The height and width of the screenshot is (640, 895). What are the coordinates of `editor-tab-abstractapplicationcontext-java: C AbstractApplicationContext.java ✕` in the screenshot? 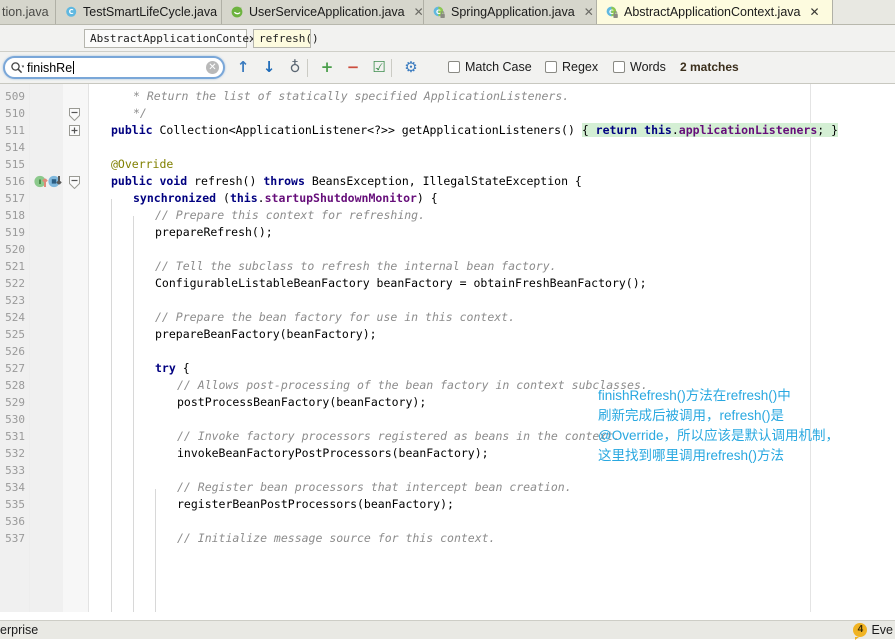 It's located at (715, 12).